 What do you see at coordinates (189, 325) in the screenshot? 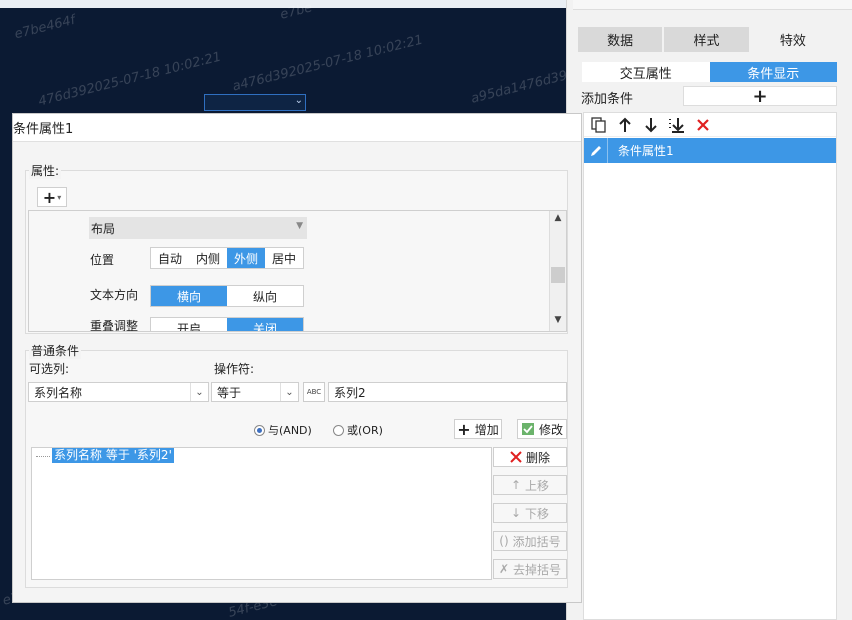
I see `overlap-on: 开启` at bounding box center [189, 325].